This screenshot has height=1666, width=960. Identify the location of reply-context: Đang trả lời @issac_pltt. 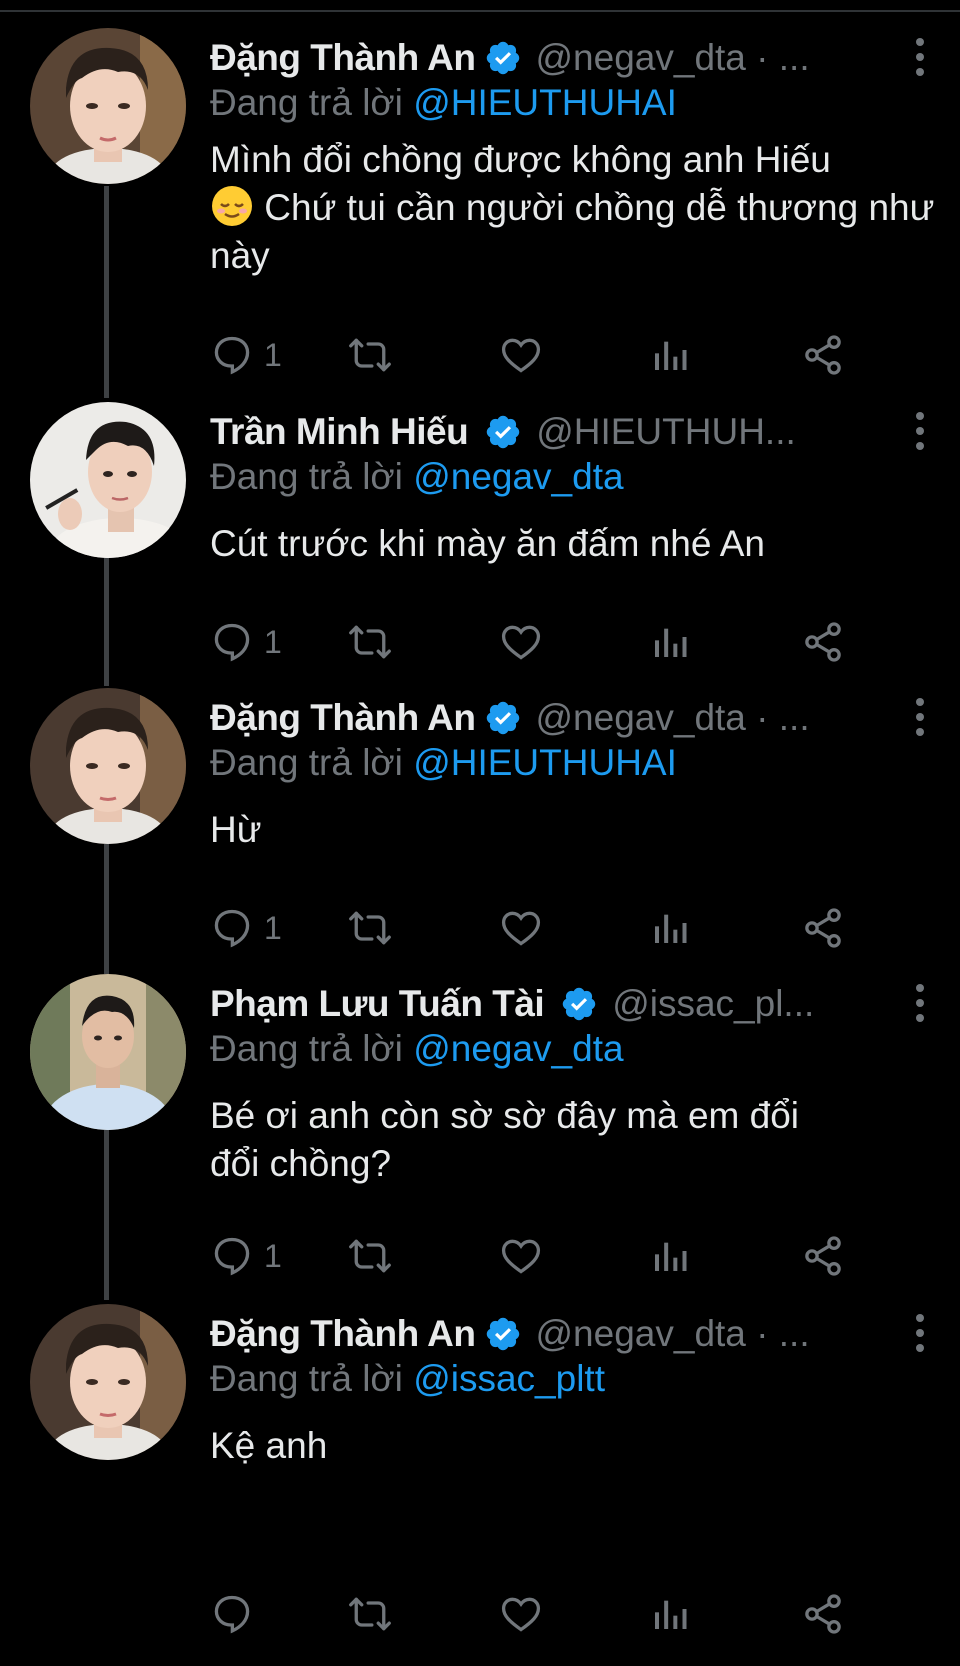
(575, 1383).